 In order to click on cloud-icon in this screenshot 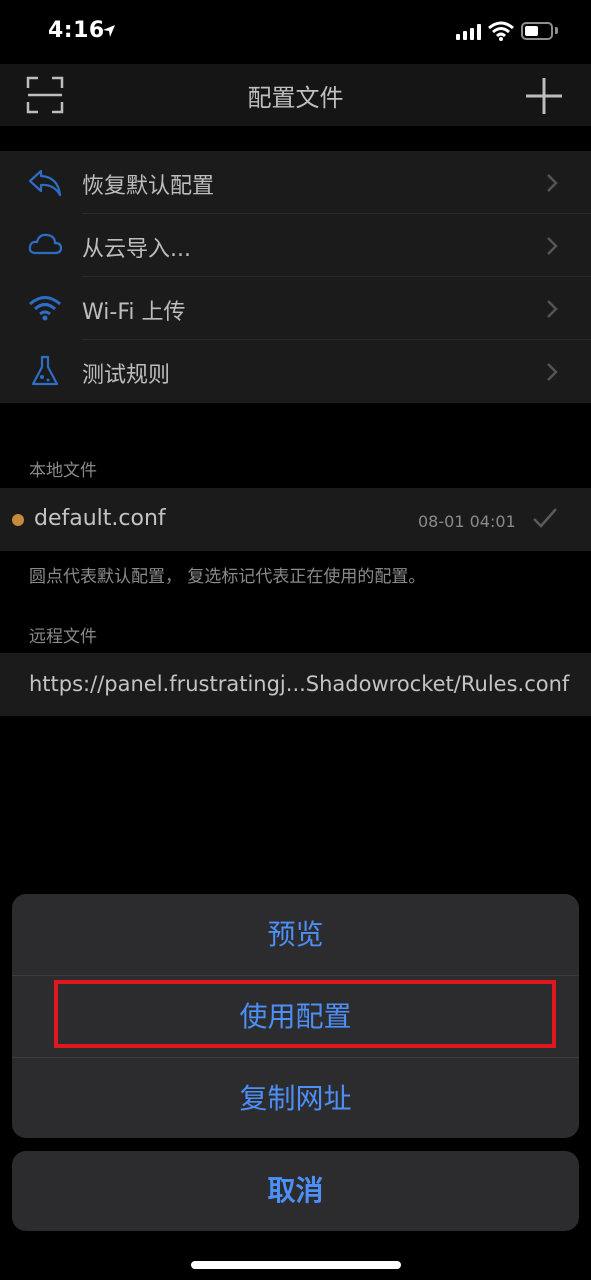, I will do `click(45, 244)`.